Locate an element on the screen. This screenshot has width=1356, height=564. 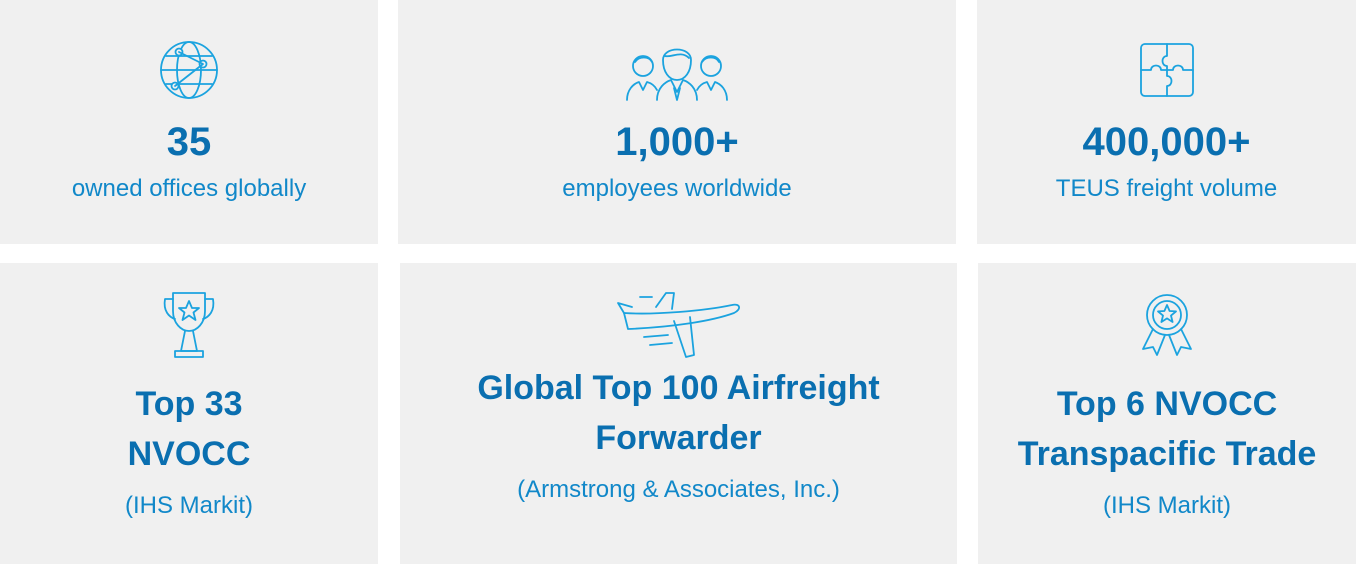
ranking-title: Top 6 NVOCC Transpacific Trade is located at coordinates (1167, 429).